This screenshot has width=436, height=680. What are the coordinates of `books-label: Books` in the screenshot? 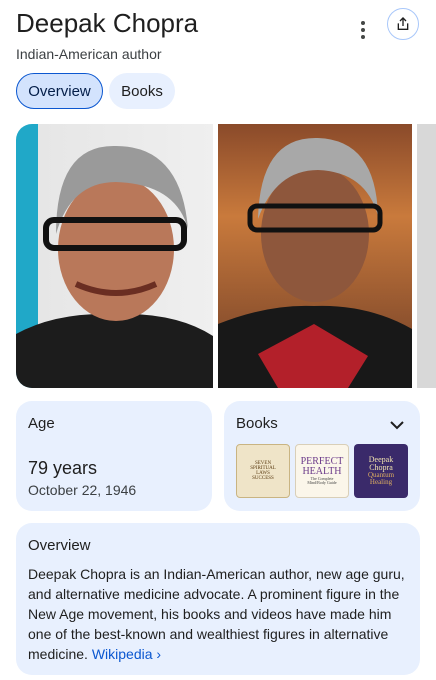 It's located at (257, 423).